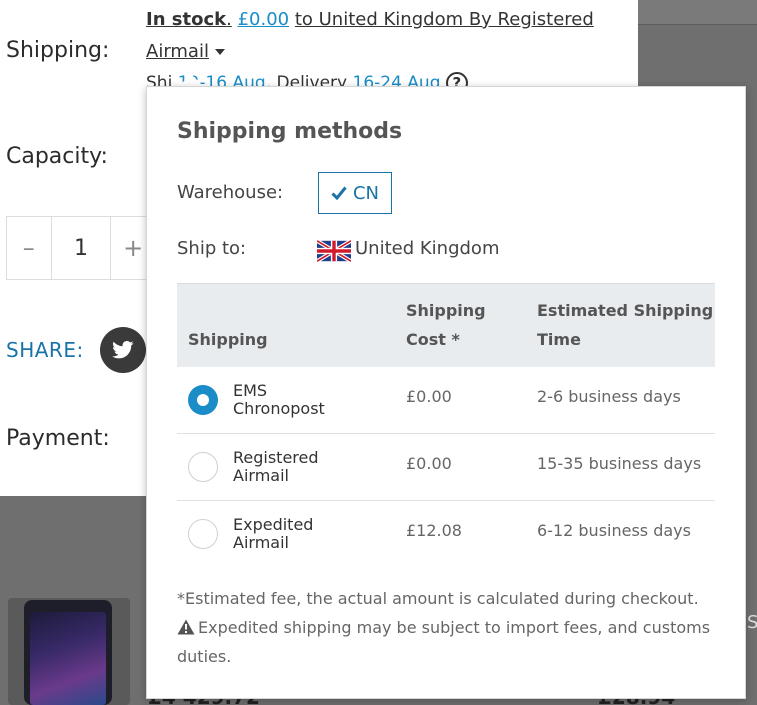  Describe the element at coordinates (446, 310) in the screenshot. I see `header-cost-line1: Shipping` at that location.